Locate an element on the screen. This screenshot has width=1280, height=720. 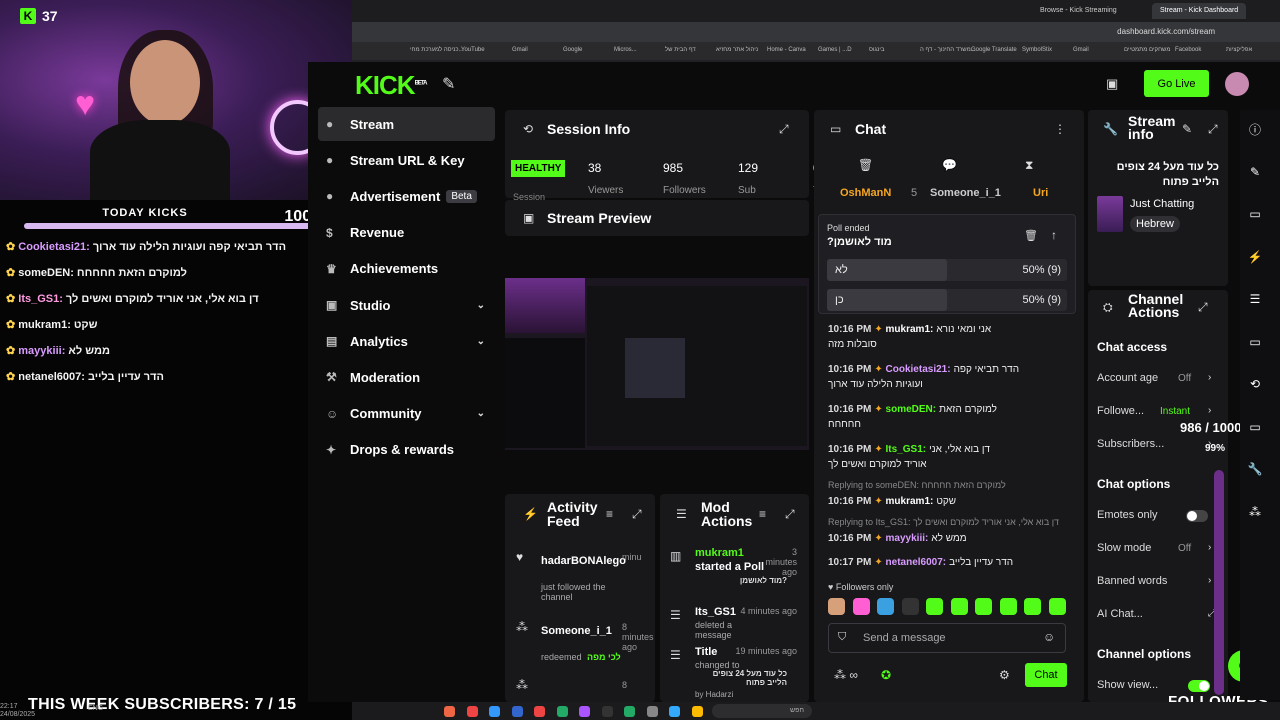
chat-option-label: Slow mode is located at coordinates (1124, 548).